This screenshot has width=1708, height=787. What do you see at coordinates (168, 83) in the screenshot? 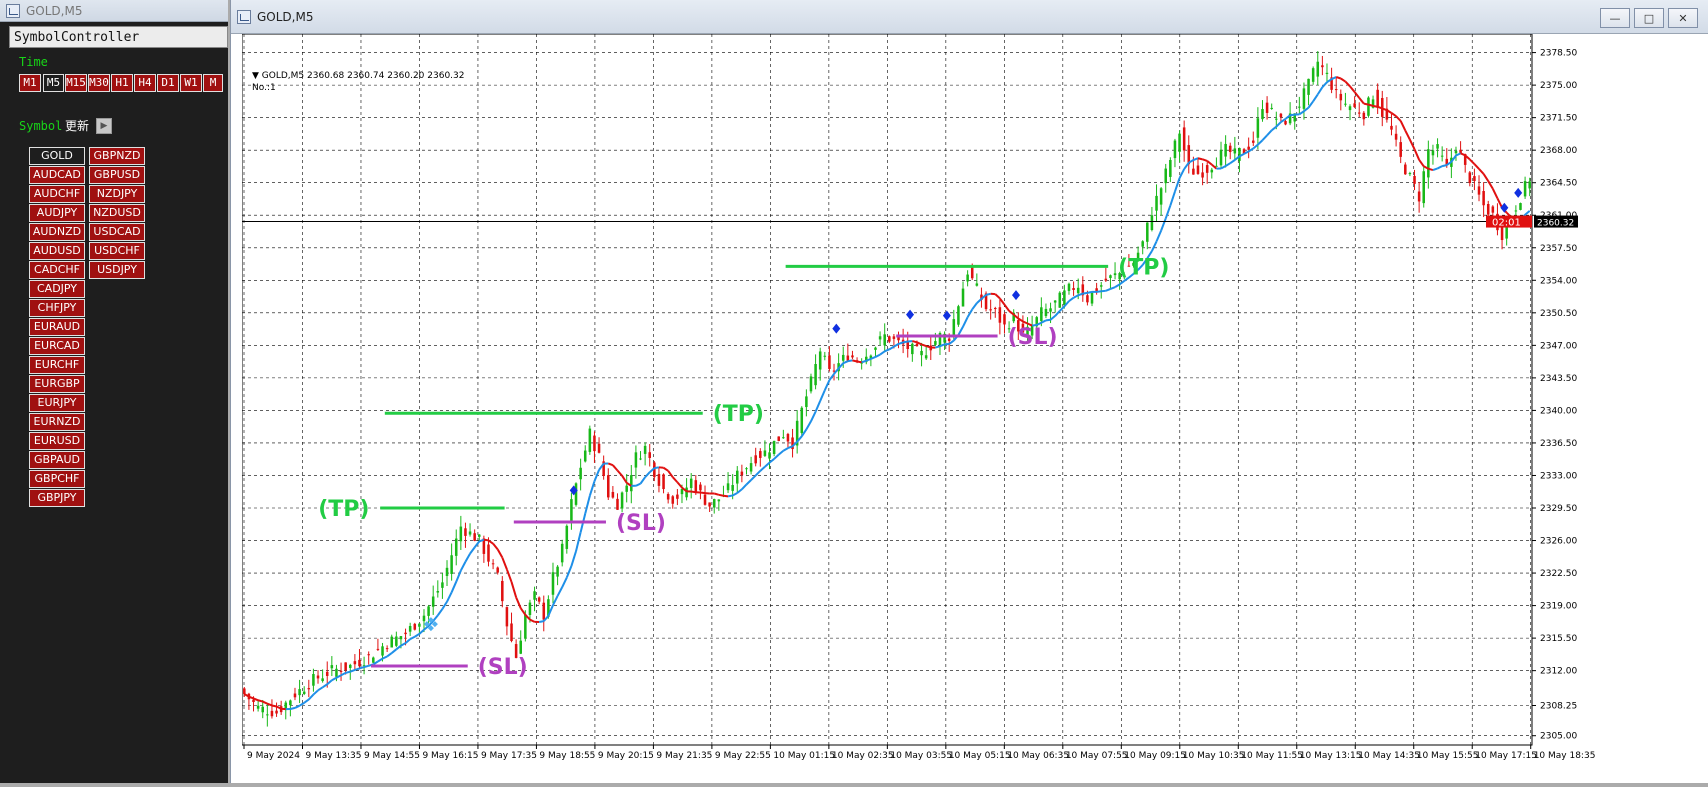
I see `timeframe-button-d1: D1` at bounding box center [168, 83].